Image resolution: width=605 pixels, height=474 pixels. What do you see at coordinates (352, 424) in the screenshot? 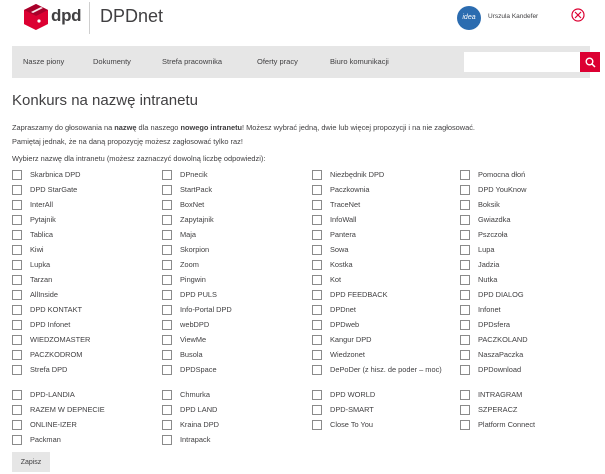
I see `option-label: Close To You` at bounding box center [352, 424].